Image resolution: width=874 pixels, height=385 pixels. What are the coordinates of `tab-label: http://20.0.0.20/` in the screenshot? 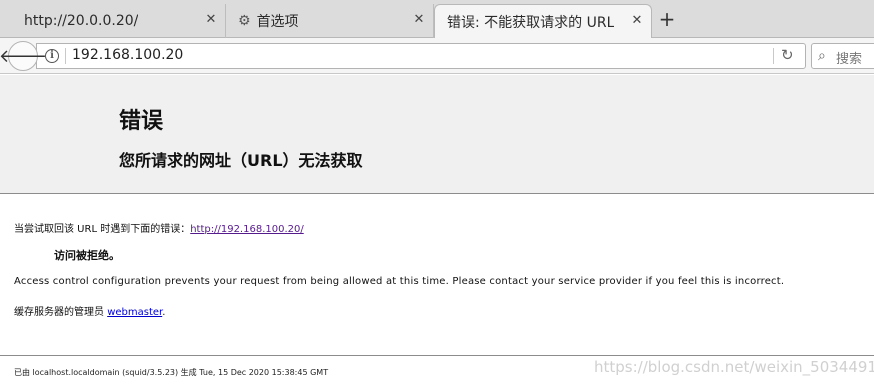 It's located at (81, 21).